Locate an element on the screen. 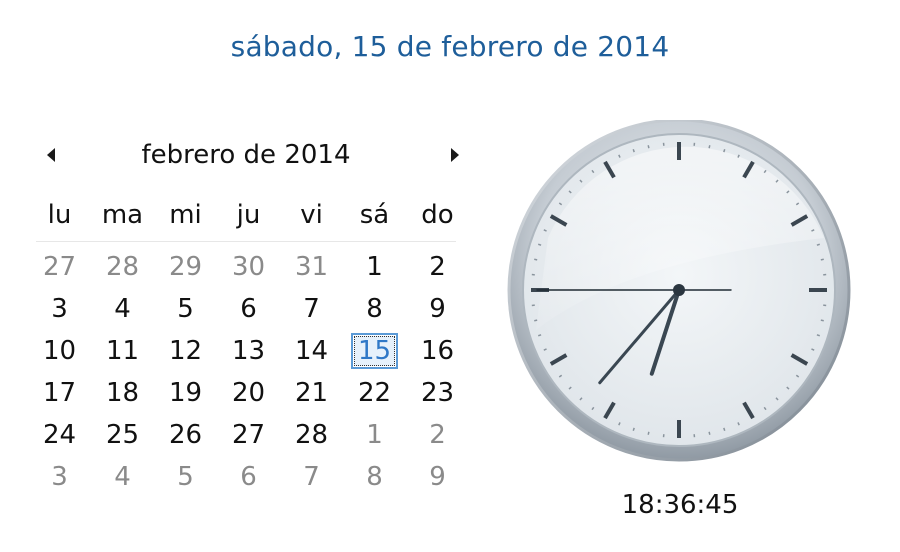 This screenshot has height=552, width=900. weekday-label: lu is located at coordinates (59, 215).